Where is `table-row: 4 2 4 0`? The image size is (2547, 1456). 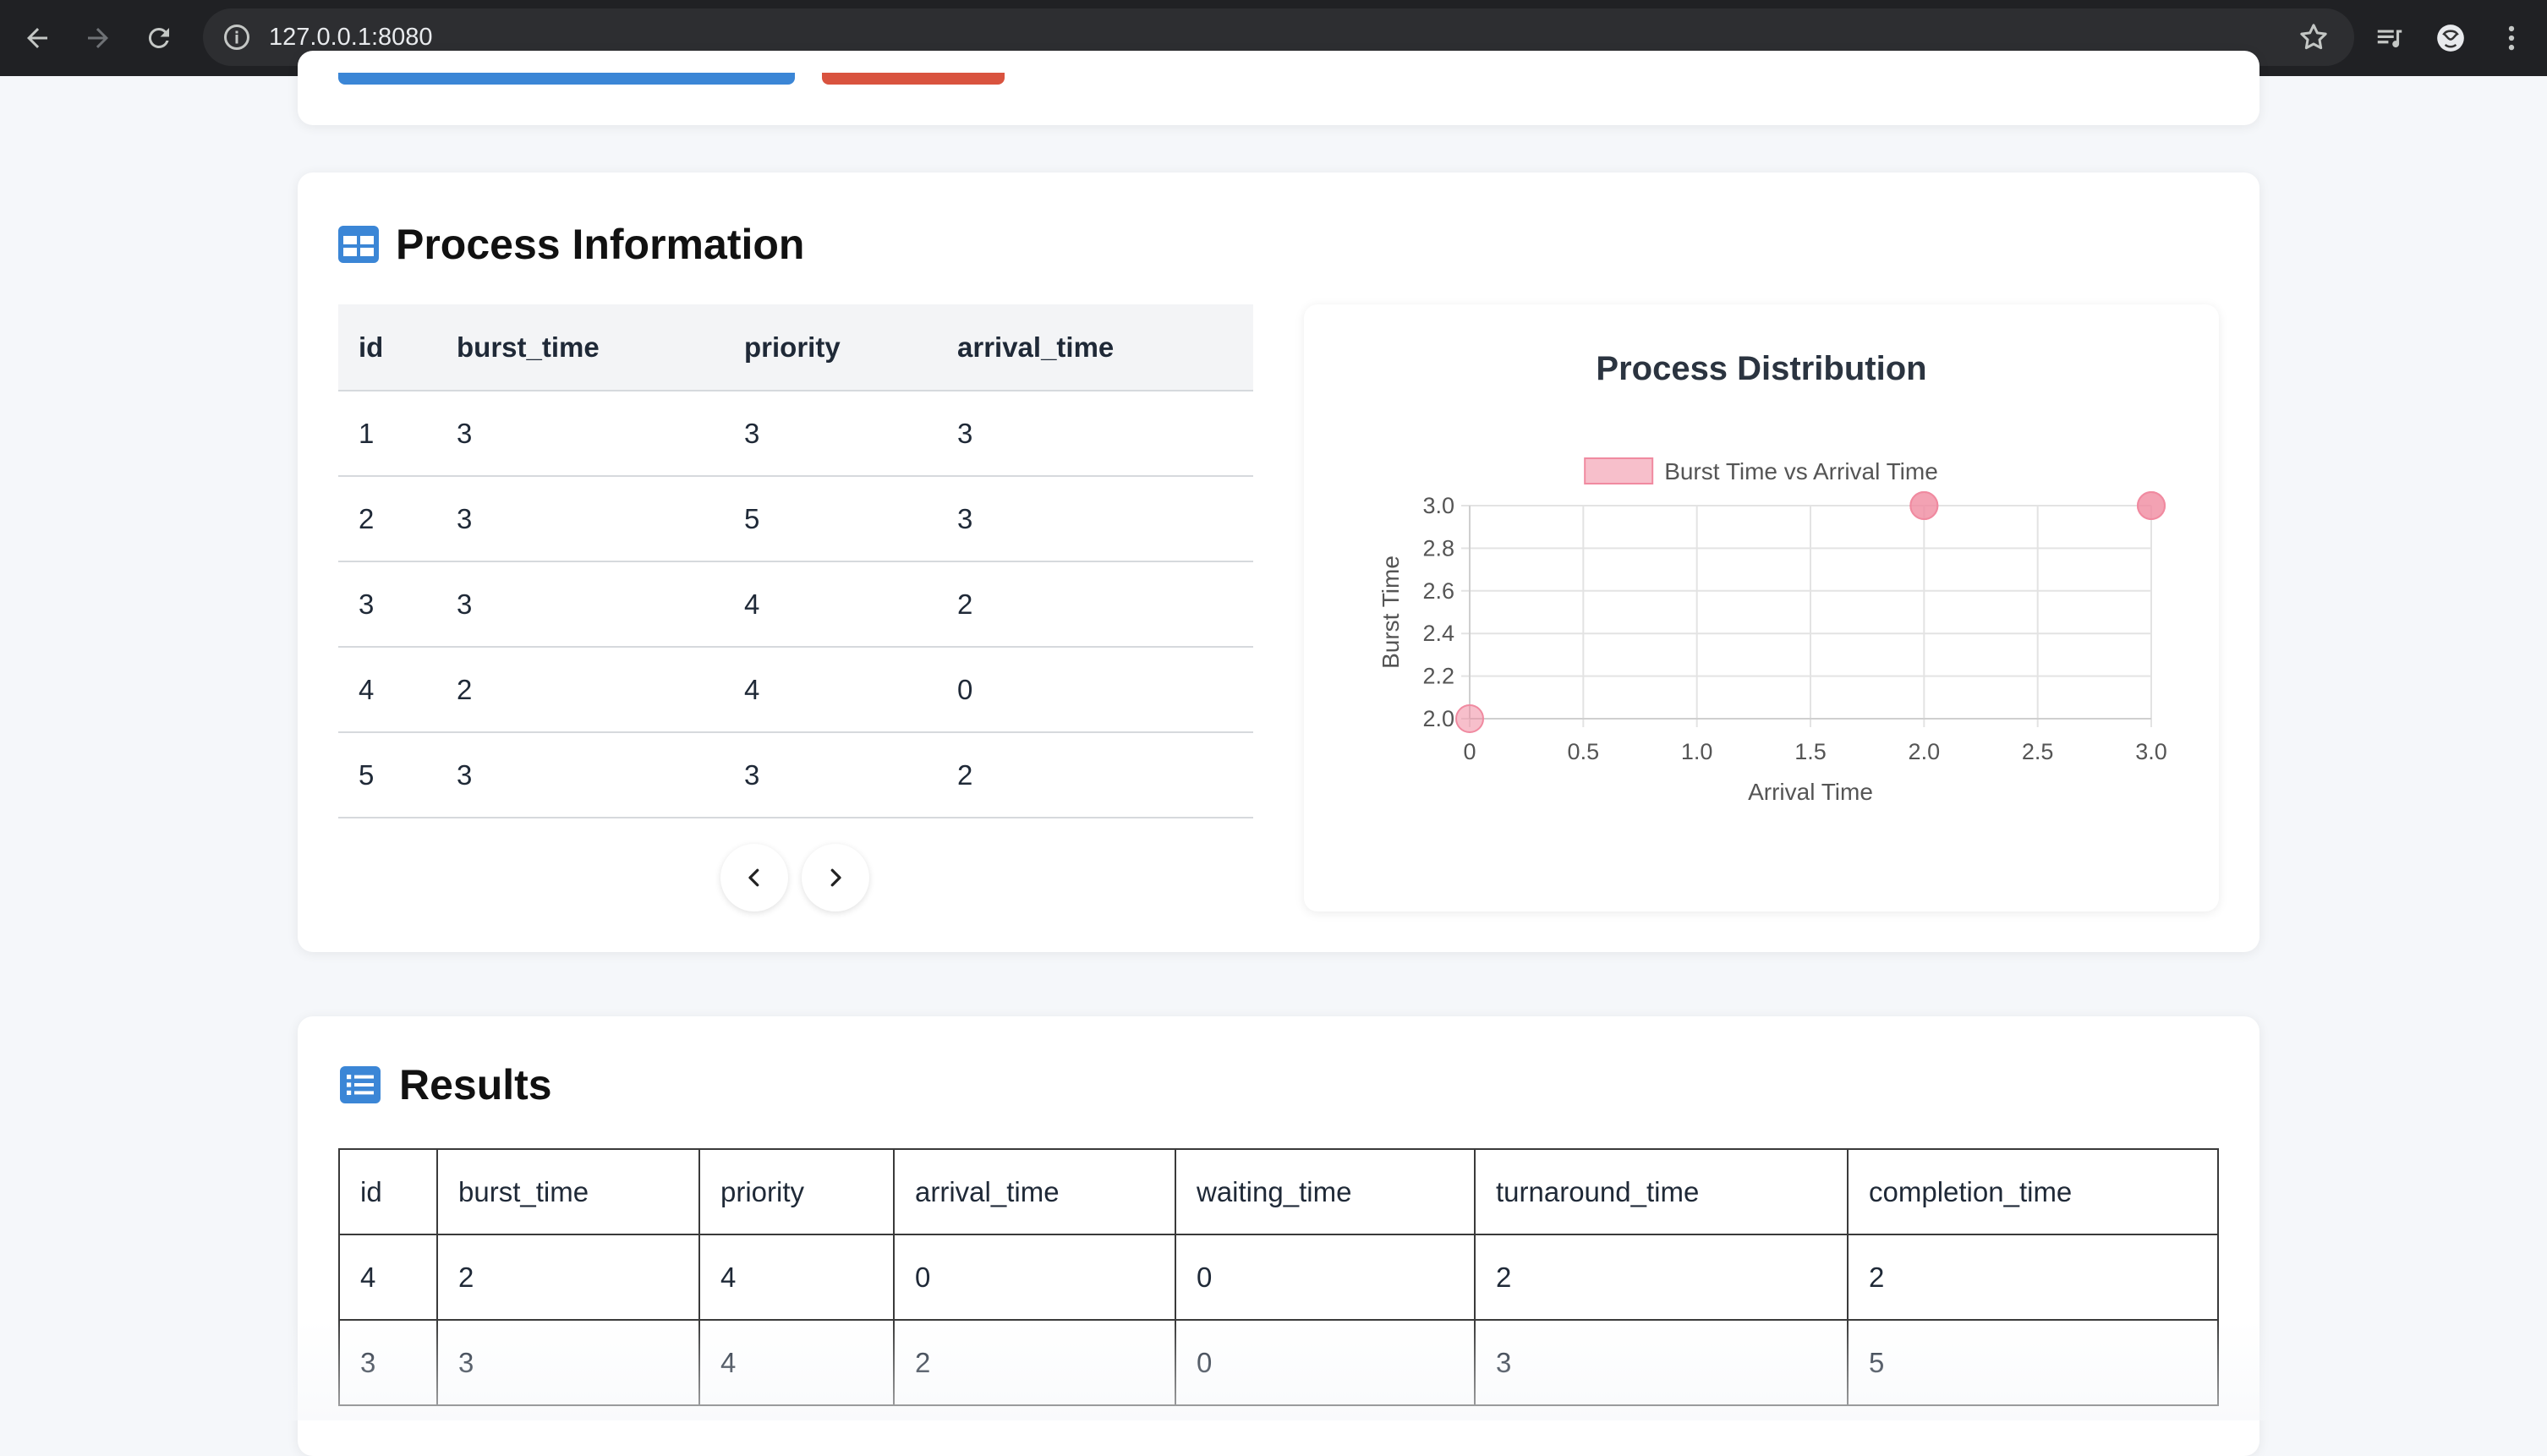
table-row: 4 2 4 0 is located at coordinates (795, 690).